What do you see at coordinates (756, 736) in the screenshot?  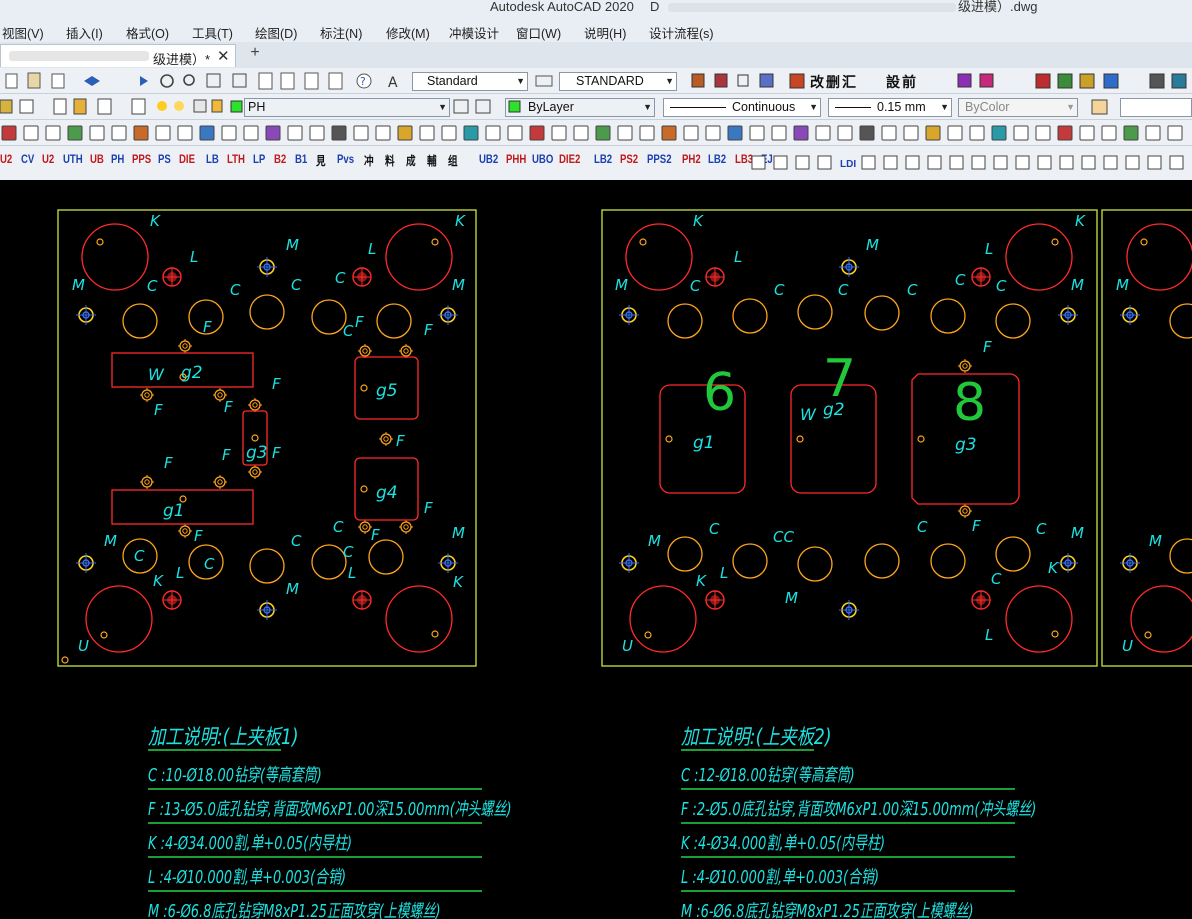 I see `note-title: 加工说明:(上夹板2)` at bounding box center [756, 736].